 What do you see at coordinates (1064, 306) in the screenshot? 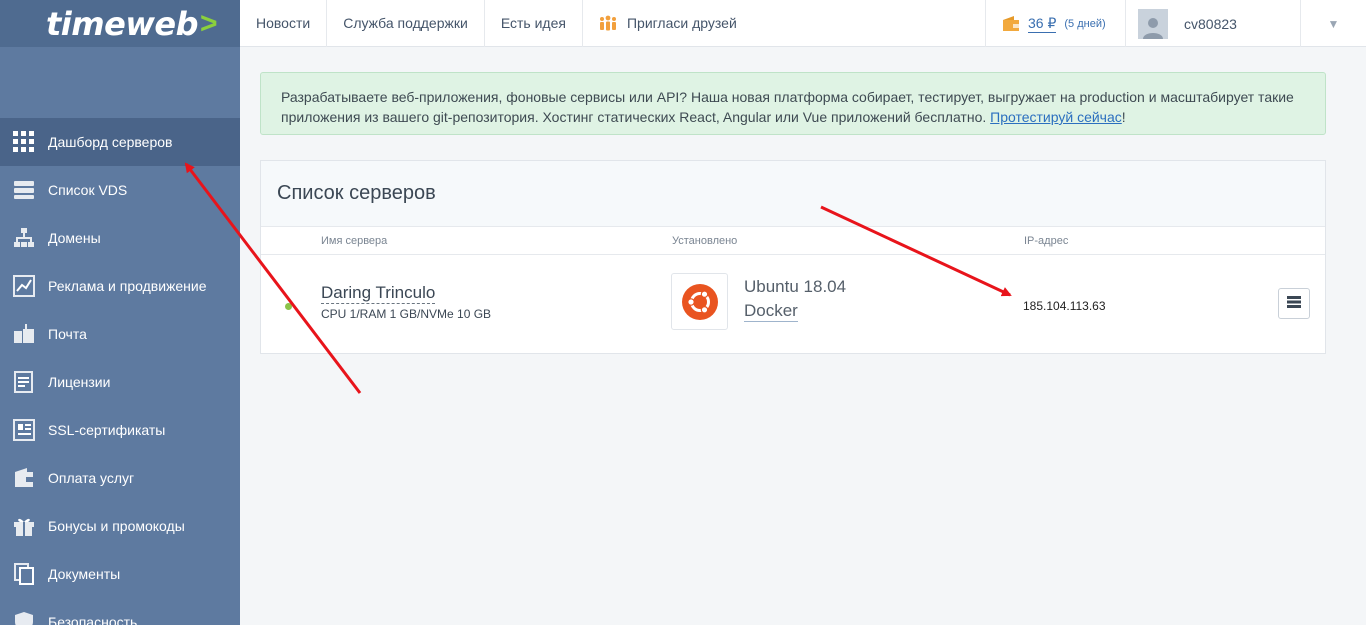
I see `ip-address: 185.104.113.63` at bounding box center [1064, 306].